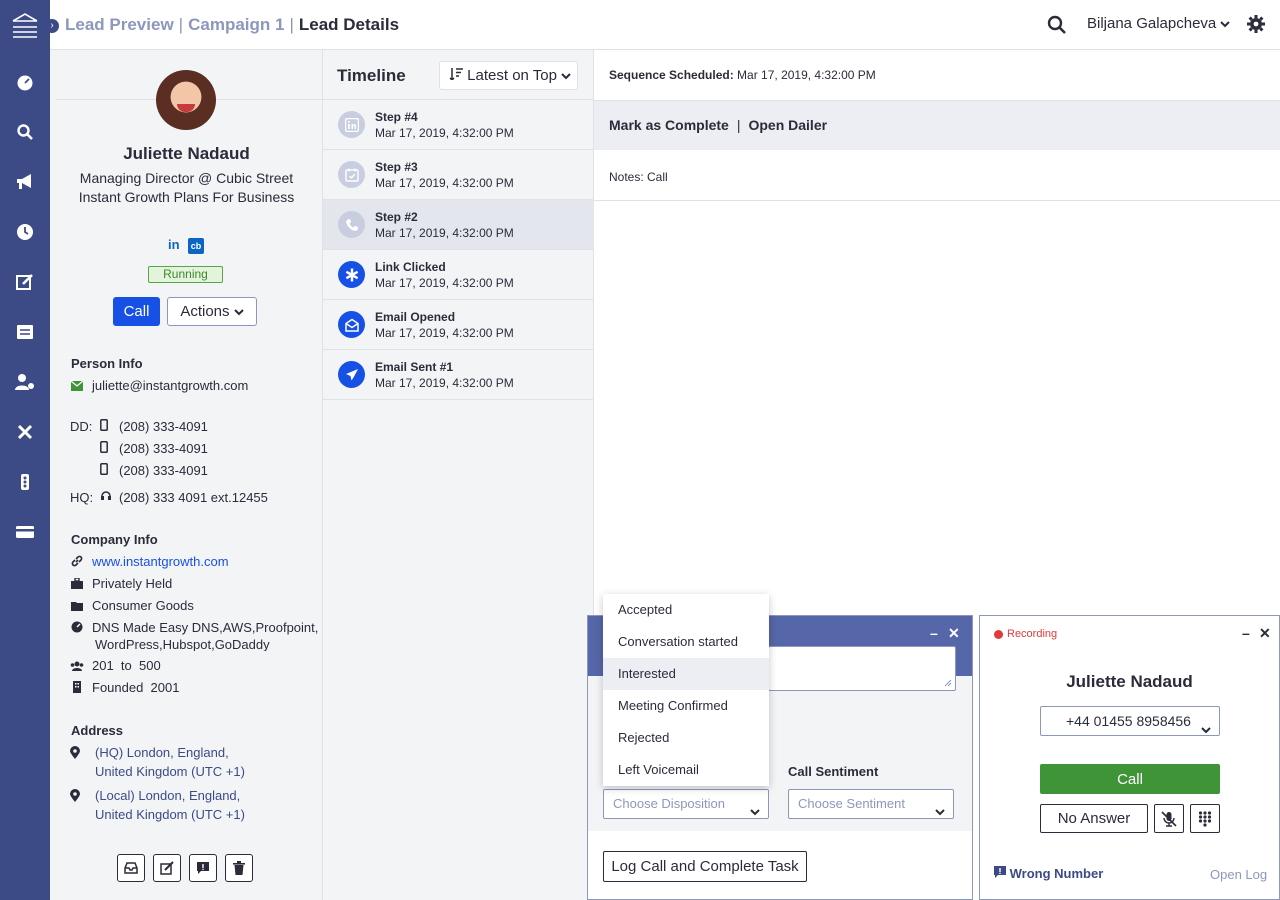 The width and height of the screenshot is (1280, 900). Describe the element at coordinates (686, 642) in the screenshot. I see `disposition-option: Conversation started` at that location.